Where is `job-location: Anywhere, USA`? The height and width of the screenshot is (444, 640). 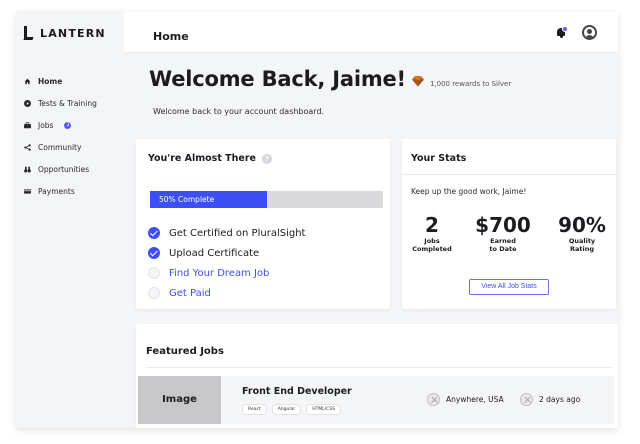 job-location: Anywhere, USA is located at coordinates (465, 399).